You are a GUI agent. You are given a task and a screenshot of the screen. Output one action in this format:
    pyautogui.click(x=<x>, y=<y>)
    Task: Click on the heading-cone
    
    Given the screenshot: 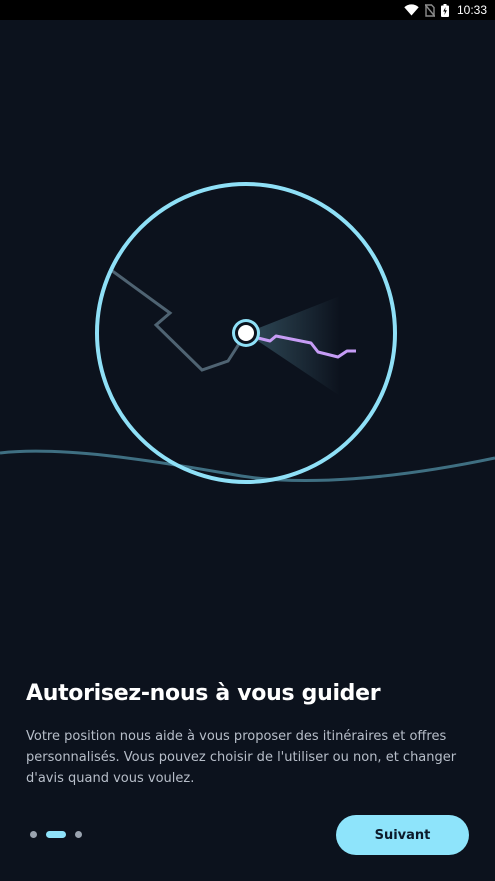 What is the action you would take?
    pyautogui.click(x=293, y=346)
    